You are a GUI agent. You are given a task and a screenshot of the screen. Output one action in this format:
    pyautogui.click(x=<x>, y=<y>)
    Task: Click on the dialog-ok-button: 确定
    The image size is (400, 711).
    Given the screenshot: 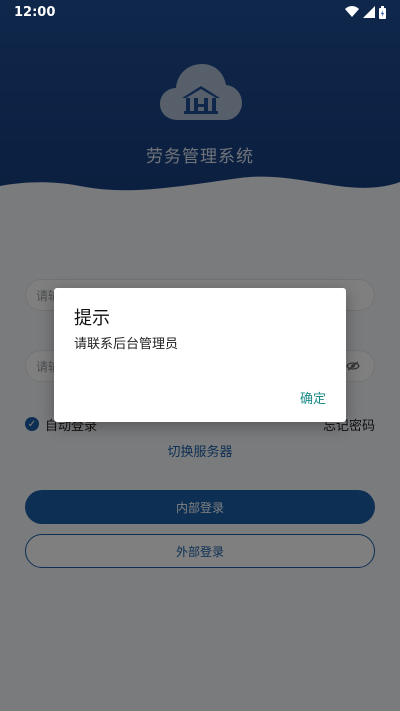 What is the action you would take?
    pyautogui.click(x=313, y=397)
    